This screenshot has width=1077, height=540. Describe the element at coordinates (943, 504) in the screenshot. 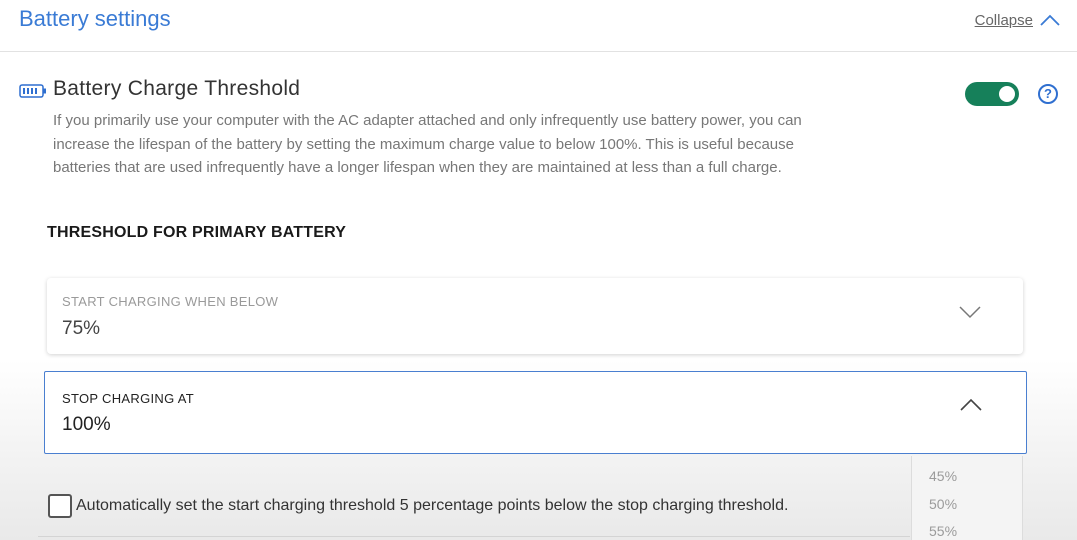

I see `option-item: 50%` at that location.